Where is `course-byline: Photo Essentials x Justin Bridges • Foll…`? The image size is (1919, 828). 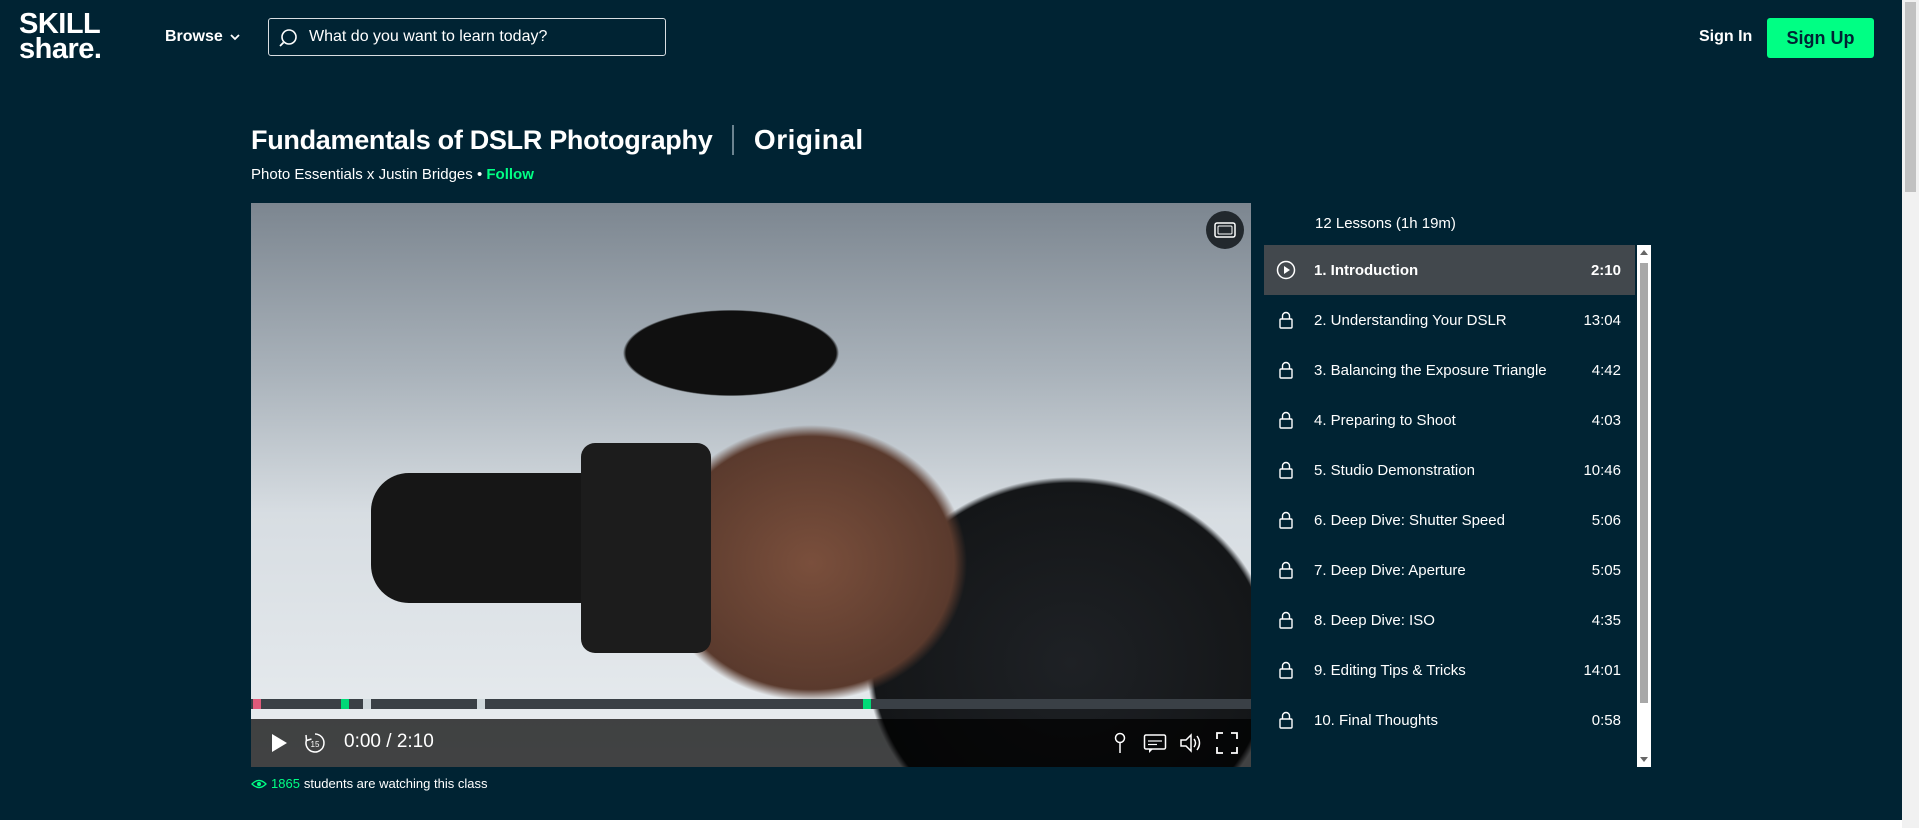 course-byline: Photo Essentials x Justin Bridges • Foll… is located at coordinates (392, 174).